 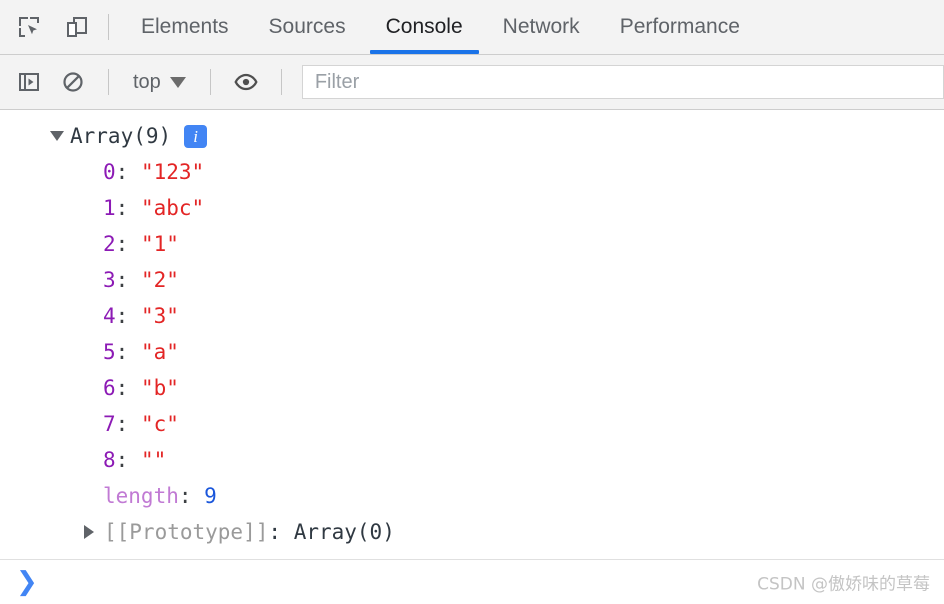 I want to click on array-entry-row: 2: "1", so click(x=472, y=244).